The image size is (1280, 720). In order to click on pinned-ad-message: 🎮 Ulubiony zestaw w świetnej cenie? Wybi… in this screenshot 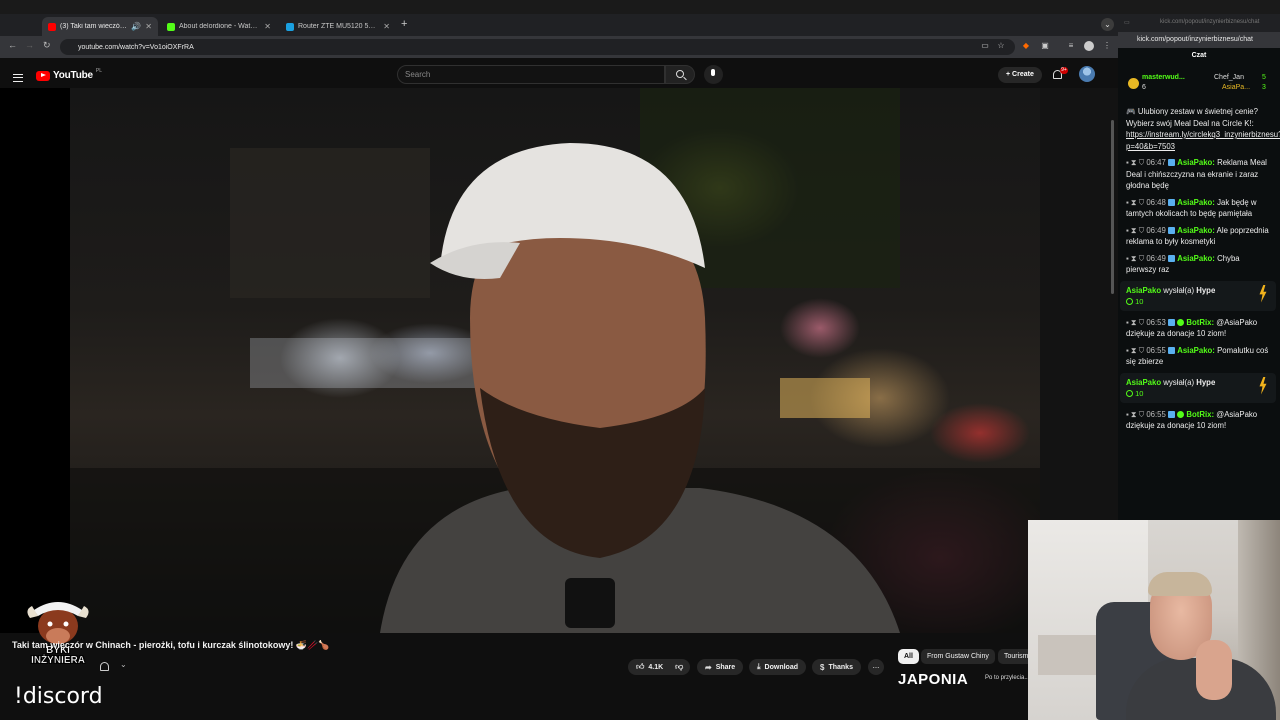, I will do `click(1203, 129)`.